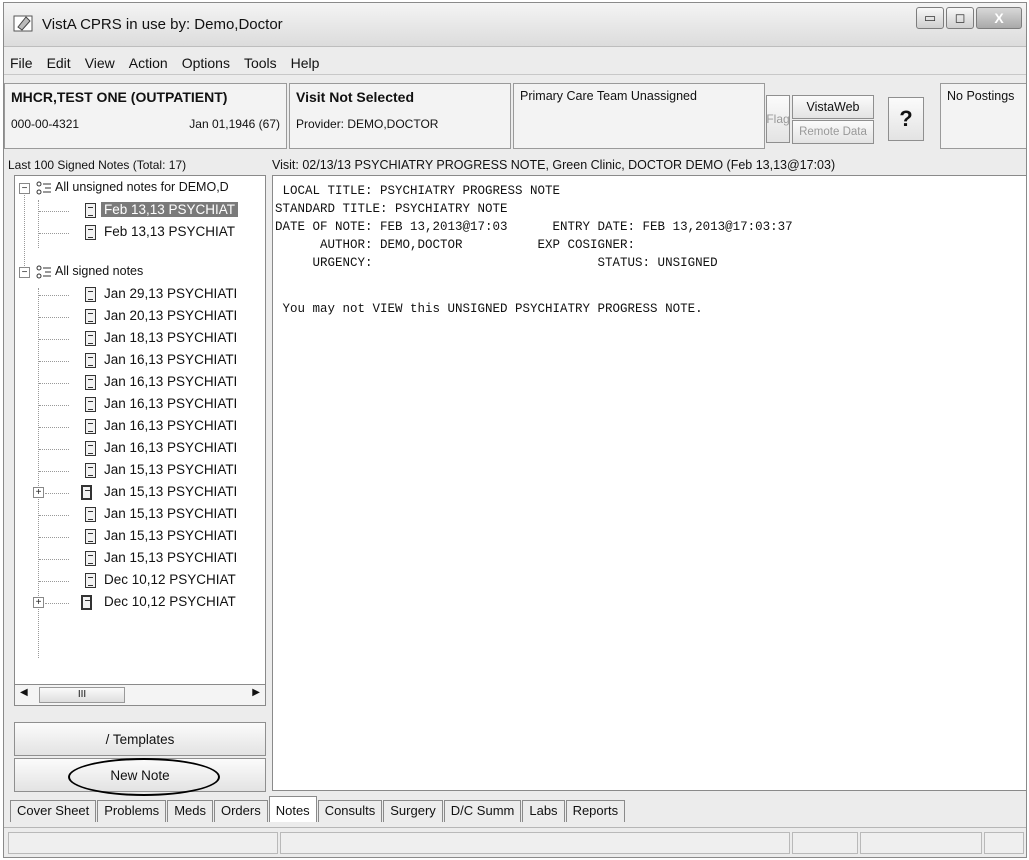  Describe the element at coordinates (140, 695) in the screenshot. I see `tree-horizontal-scrollbar: ◀ III ▶` at that location.